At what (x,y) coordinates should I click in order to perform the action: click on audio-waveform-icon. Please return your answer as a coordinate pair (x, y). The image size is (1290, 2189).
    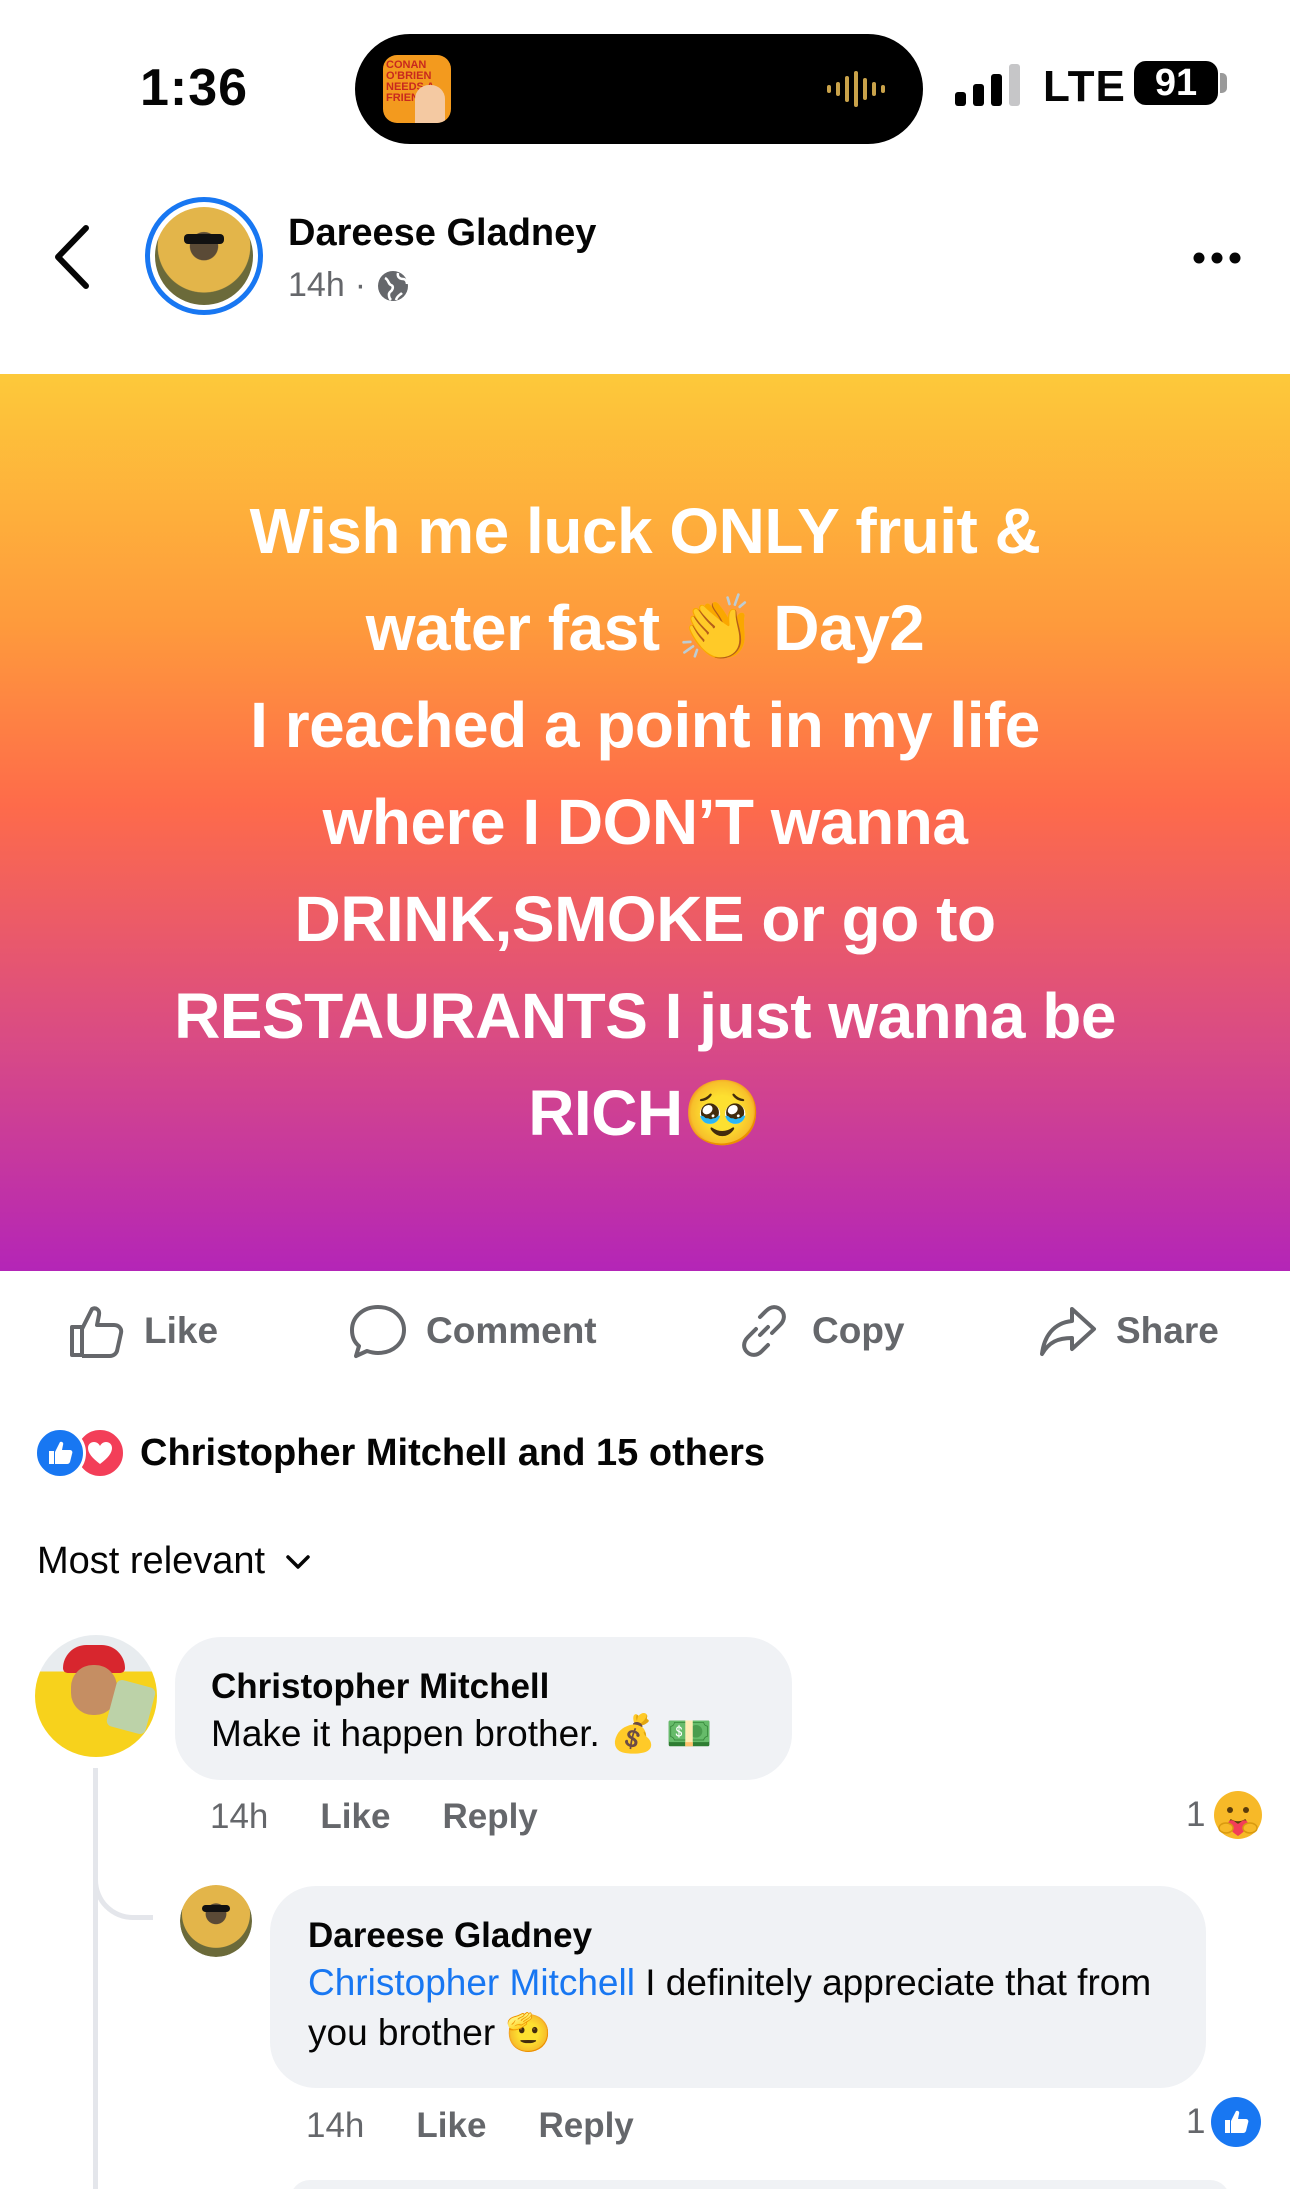
    Looking at the image, I should click on (856, 89).